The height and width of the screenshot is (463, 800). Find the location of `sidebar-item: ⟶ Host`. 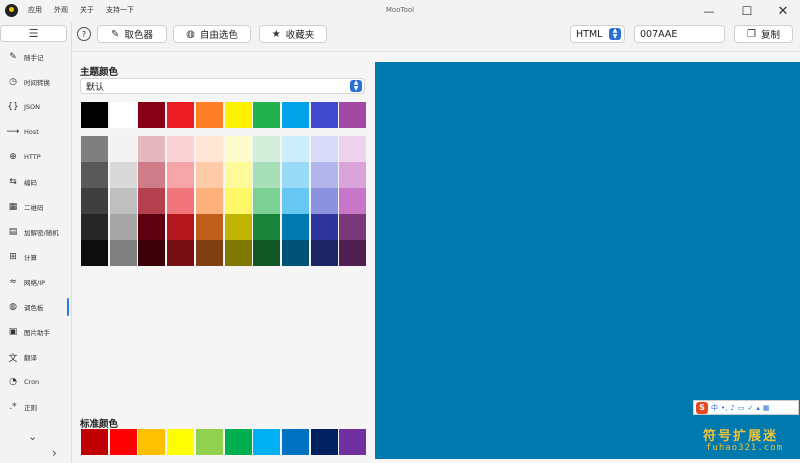

sidebar-item: ⟶ Host is located at coordinates (35, 132).